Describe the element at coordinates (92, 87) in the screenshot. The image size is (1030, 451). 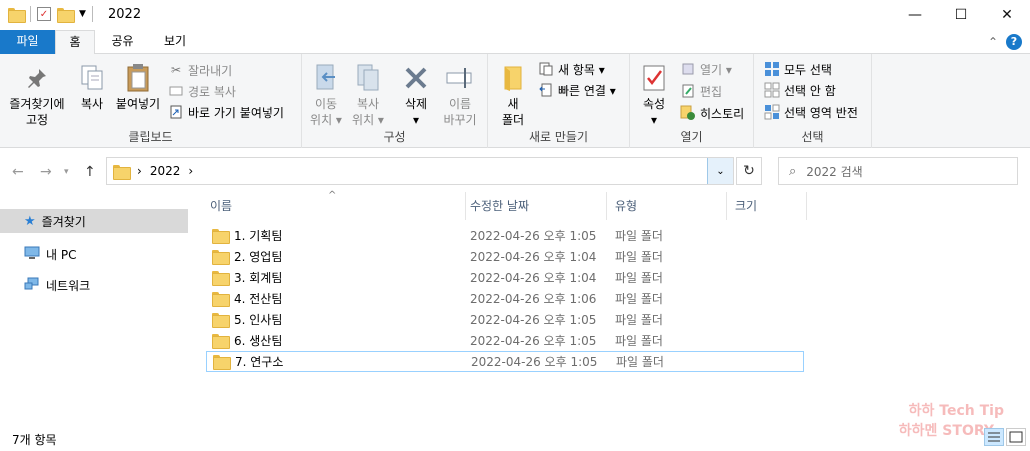
I see `copy-button: 복사` at that location.